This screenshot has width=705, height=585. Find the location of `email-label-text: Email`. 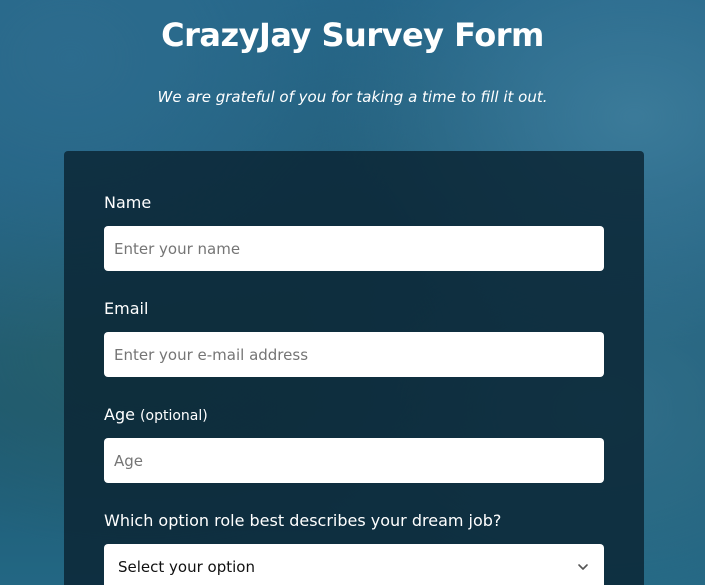

email-label-text: Email is located at coordinates (126, 308).